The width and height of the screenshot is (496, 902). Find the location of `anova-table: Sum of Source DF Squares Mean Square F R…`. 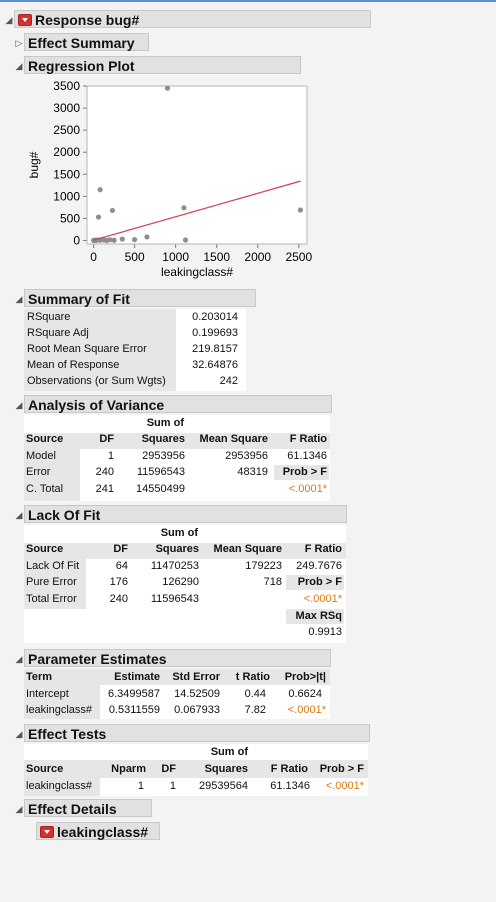

anova-table: Sum of Source DF Squares Mean Square F R… is located at coordinates (177, 458).